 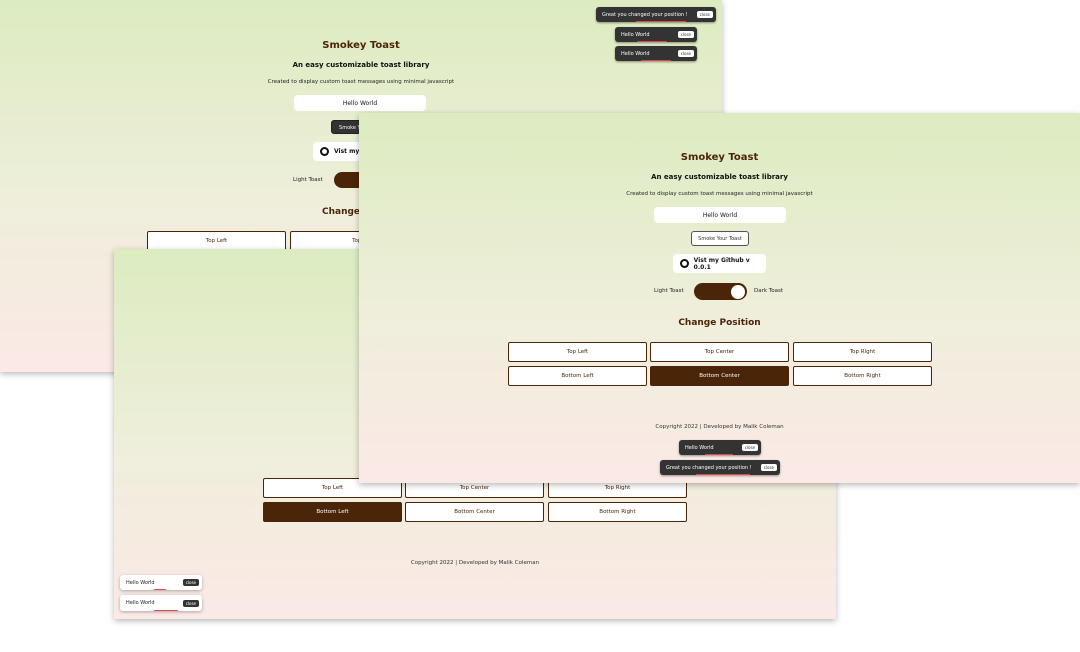 What do you see at coordinates (862, 352) in the screenshot?
I see `top-right-button: Top Right` at bounding box center [862, 352].